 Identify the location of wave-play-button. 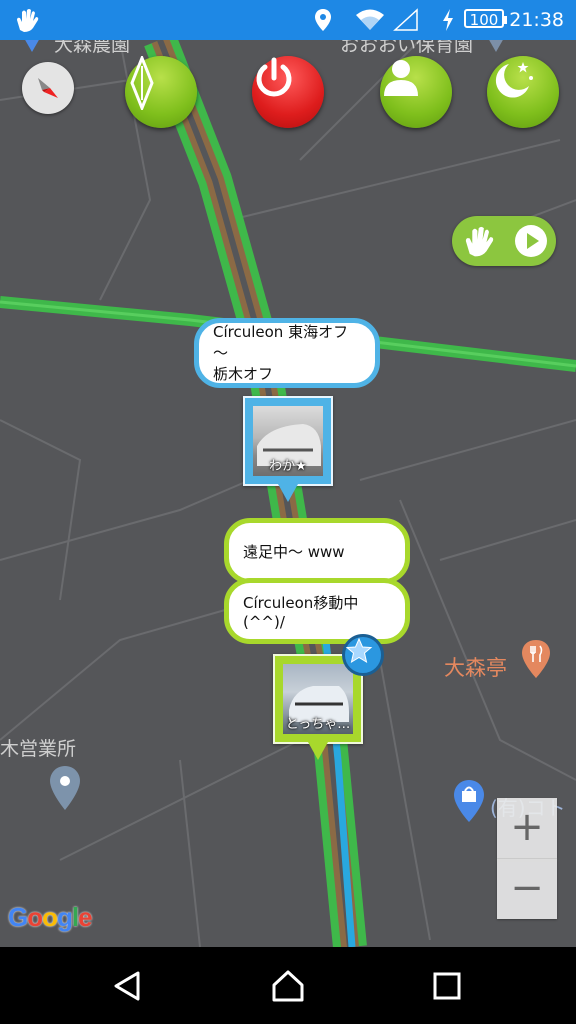
(504, 241).